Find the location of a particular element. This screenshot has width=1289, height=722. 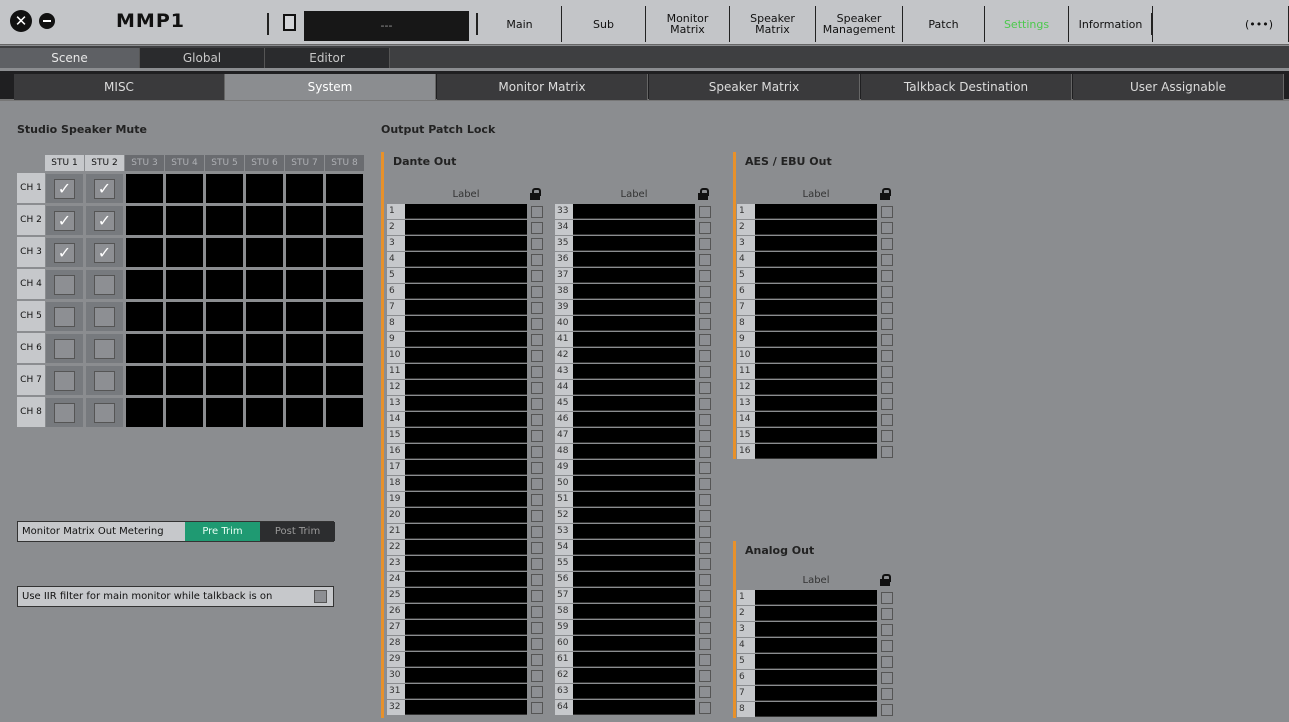

nav-button-sub: Sub is located at coordinates (604, 24).